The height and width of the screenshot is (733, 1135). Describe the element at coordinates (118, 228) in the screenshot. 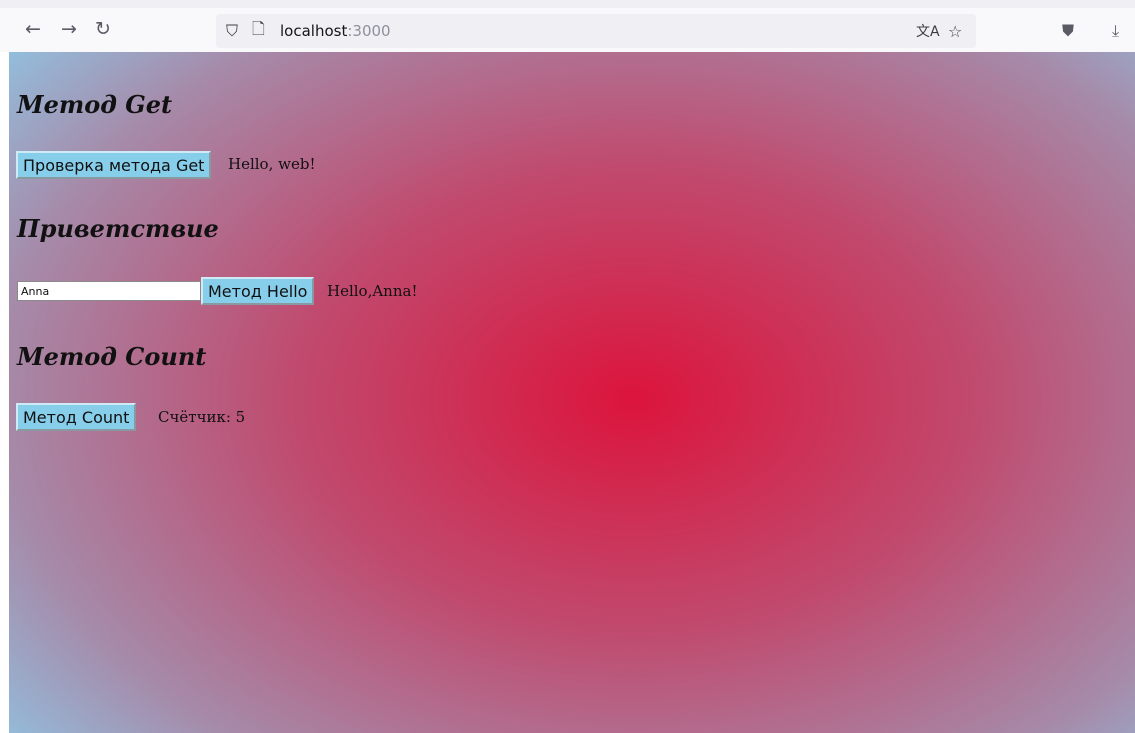

I see `hello-section-heading: Приветствие` at that location.